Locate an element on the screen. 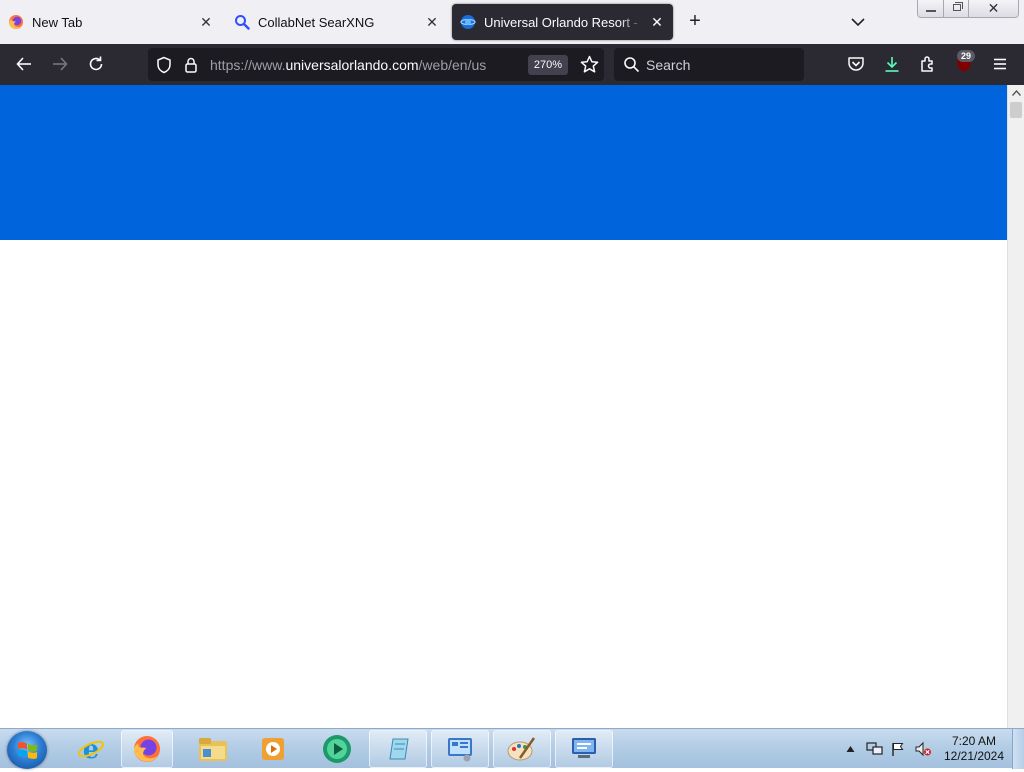  app-menu-button is located at coordinates (1000, 64).